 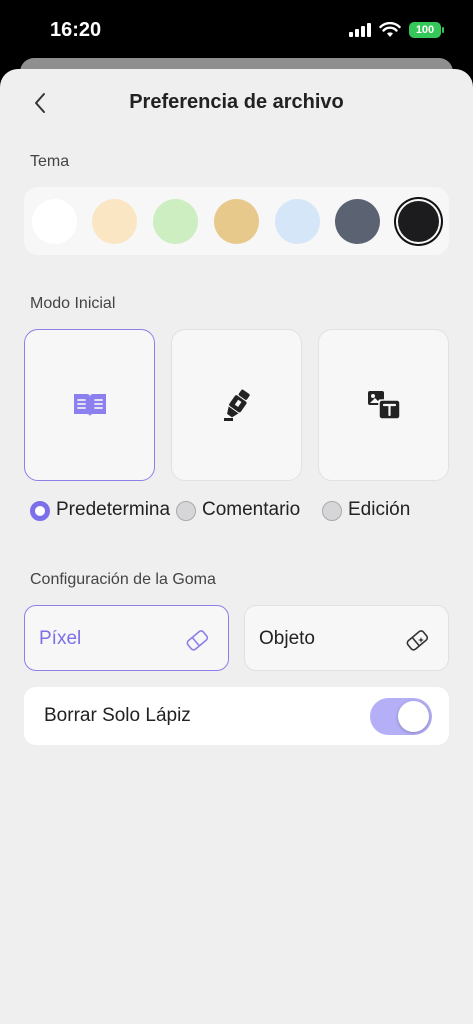 I want to click on nav-bar: Preferencia de archivo, so click(x=236, y=102).